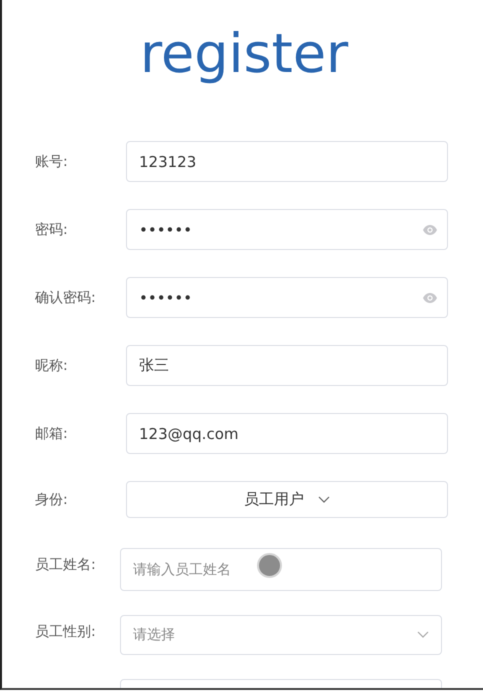  Describe the element at coordinates (269, 565) in the screenshot. I see `cursor-icon` at that location.